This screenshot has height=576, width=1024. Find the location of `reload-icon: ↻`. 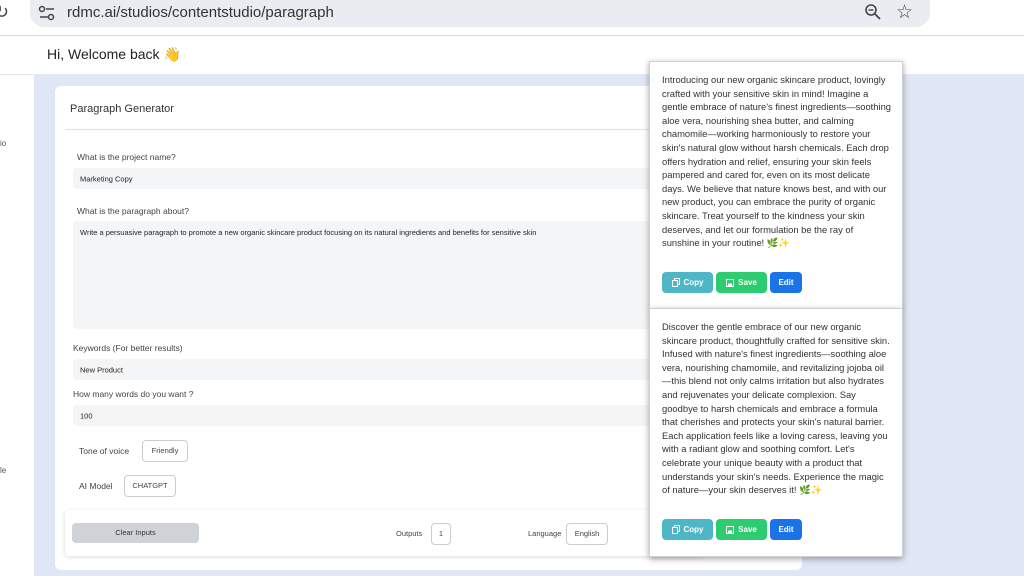

reload-icon: ↻ is located at coordinates (4, 12).